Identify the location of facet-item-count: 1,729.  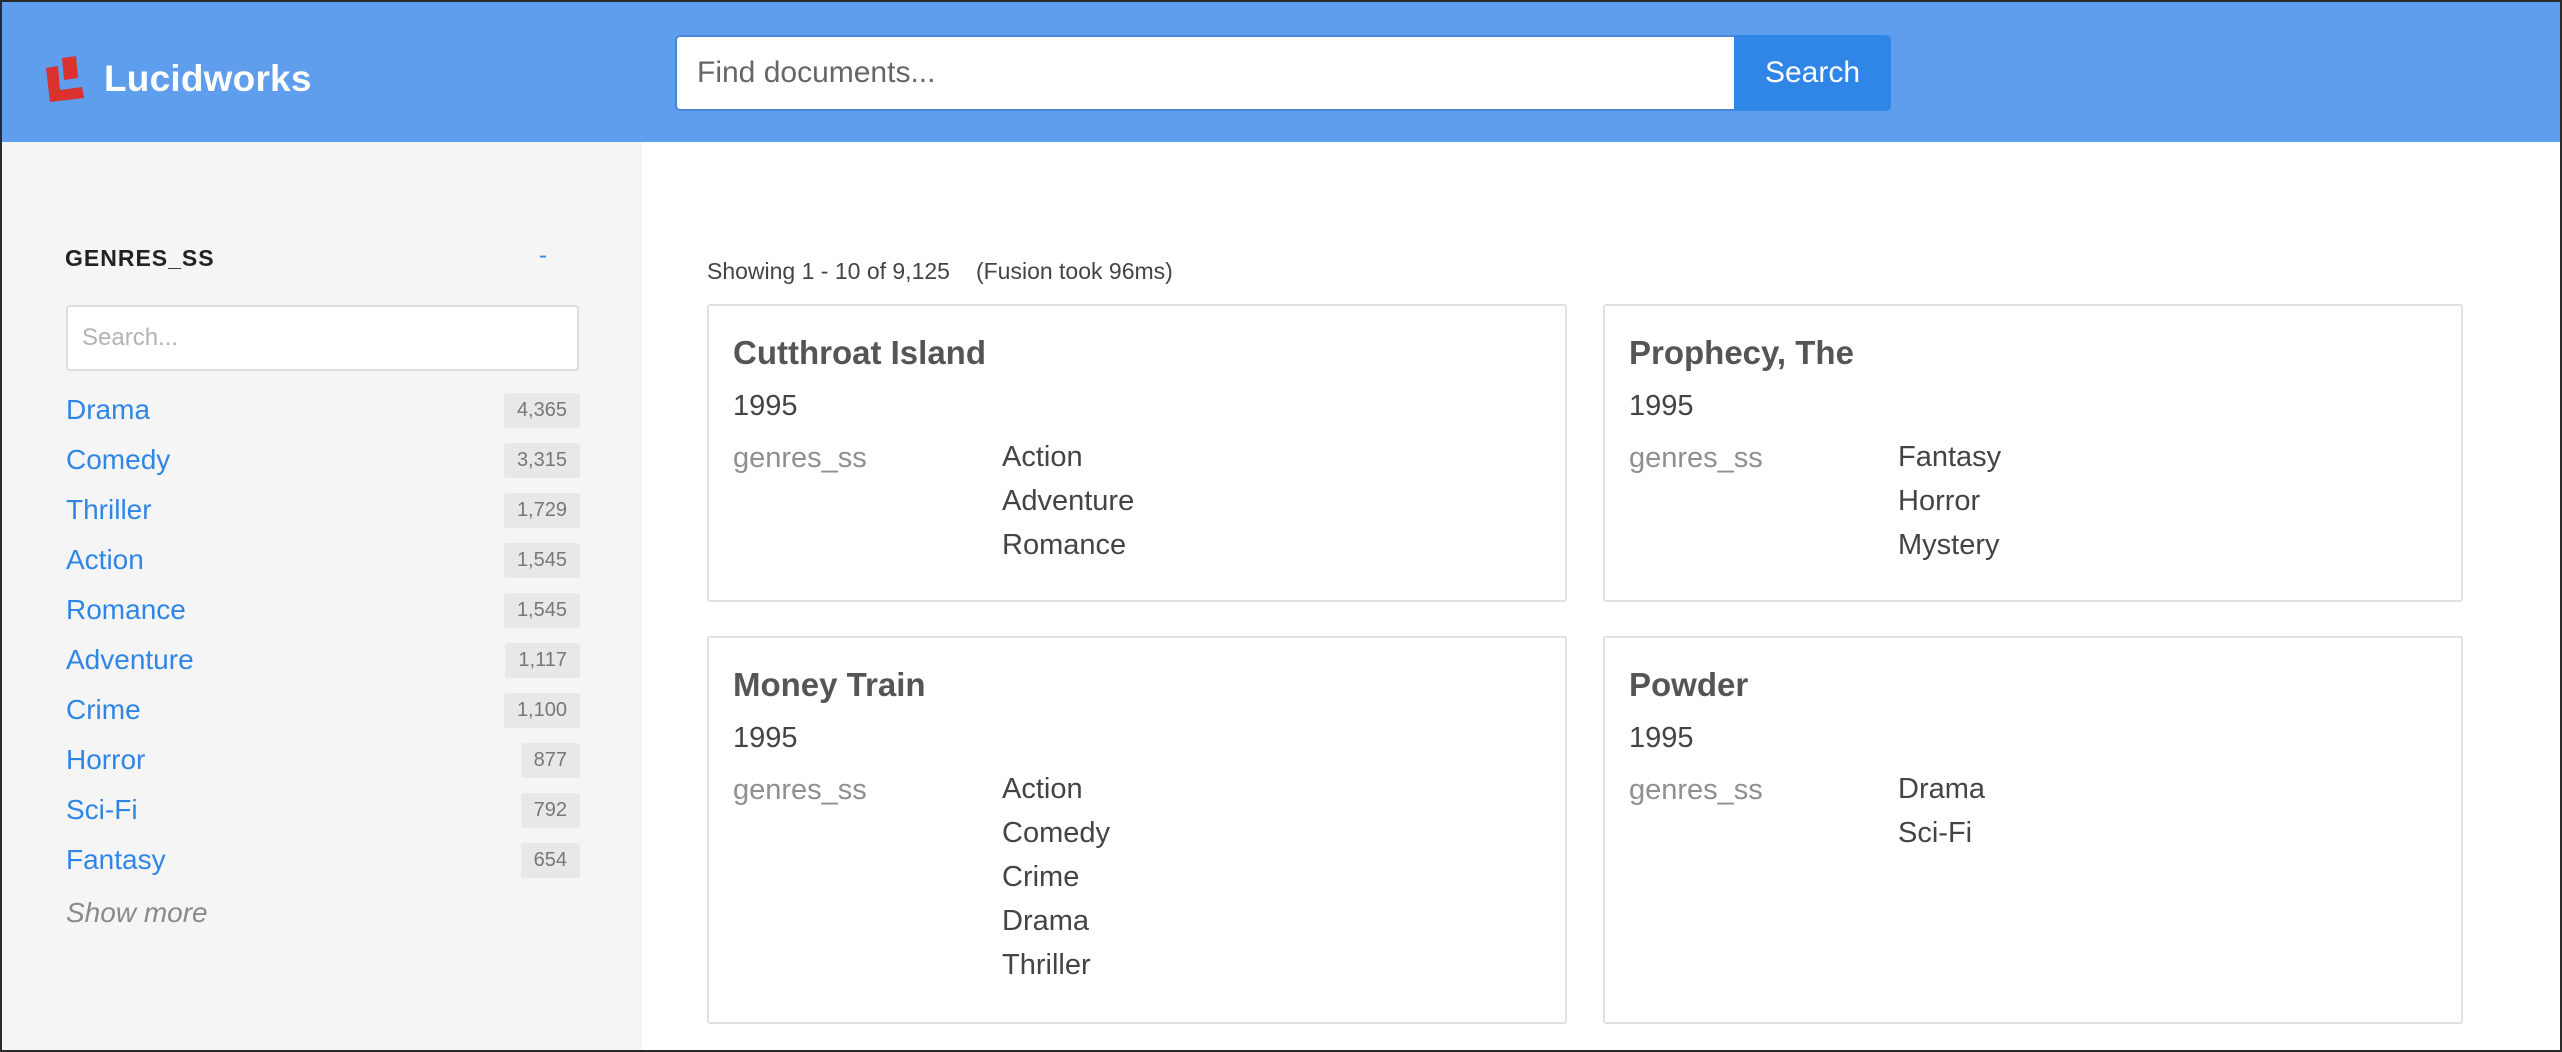
(541, 510).